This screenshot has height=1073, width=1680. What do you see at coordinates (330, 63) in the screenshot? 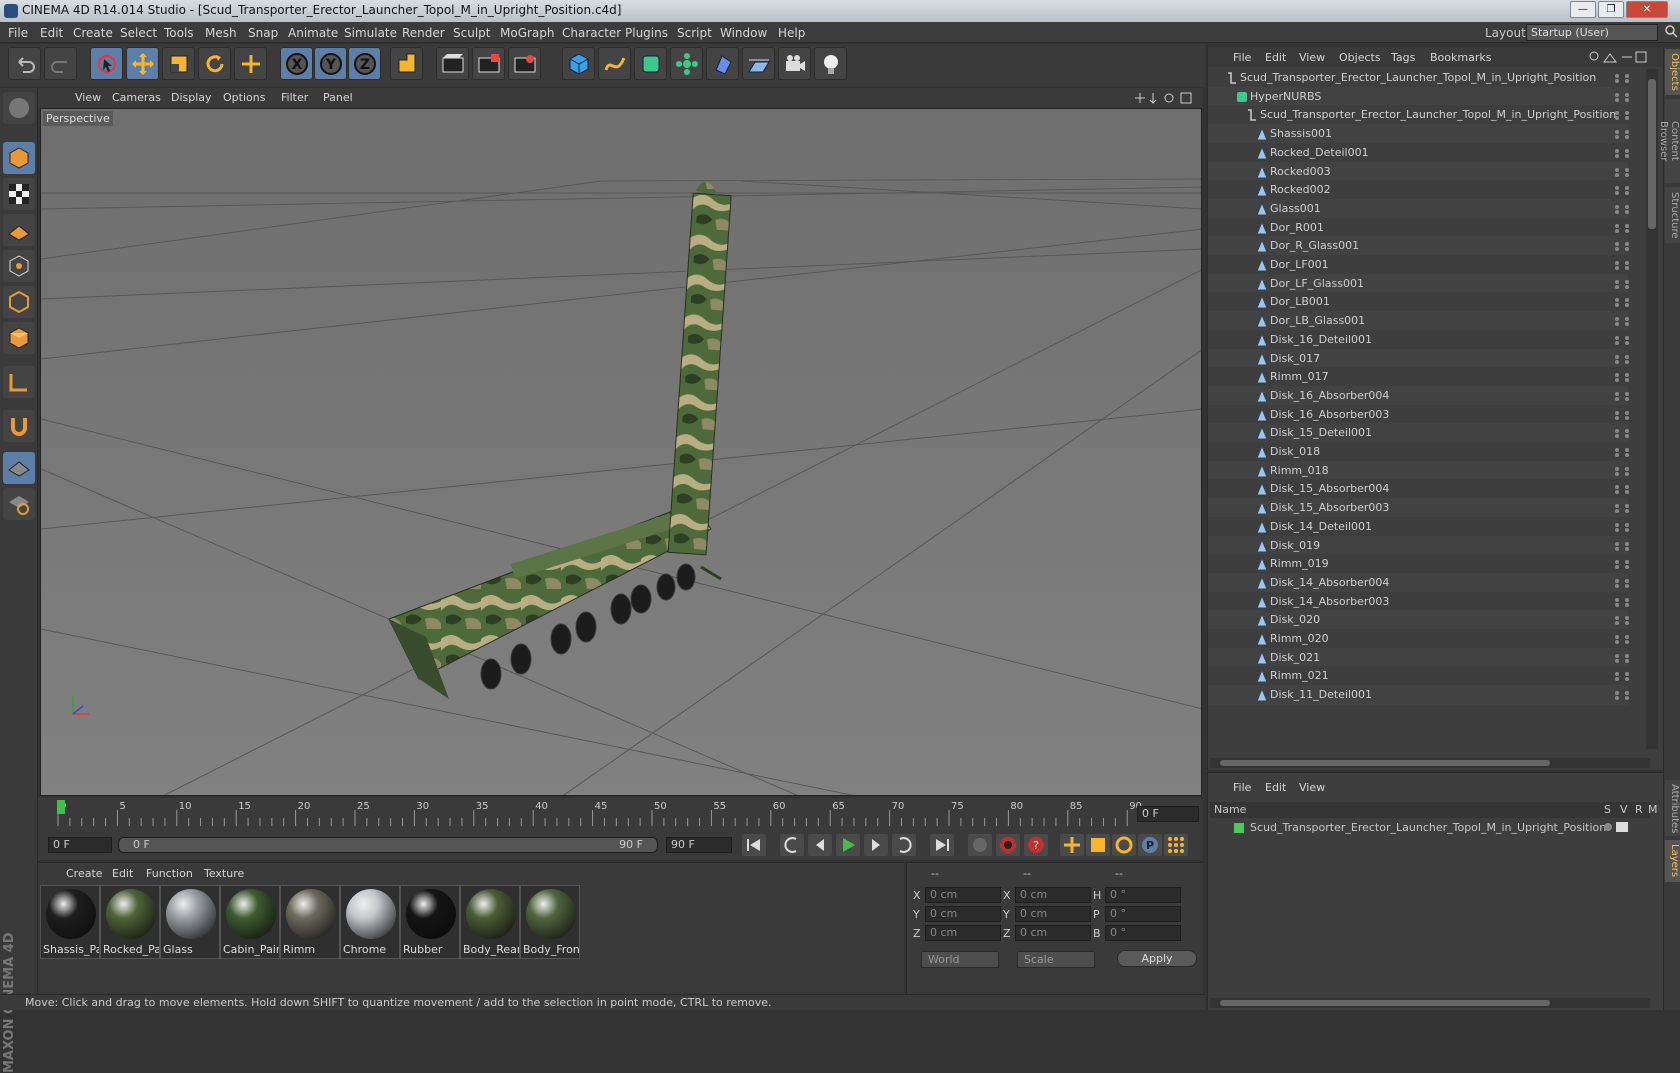
I see `y-axis-button: Y` at bounding box center [330, 63].